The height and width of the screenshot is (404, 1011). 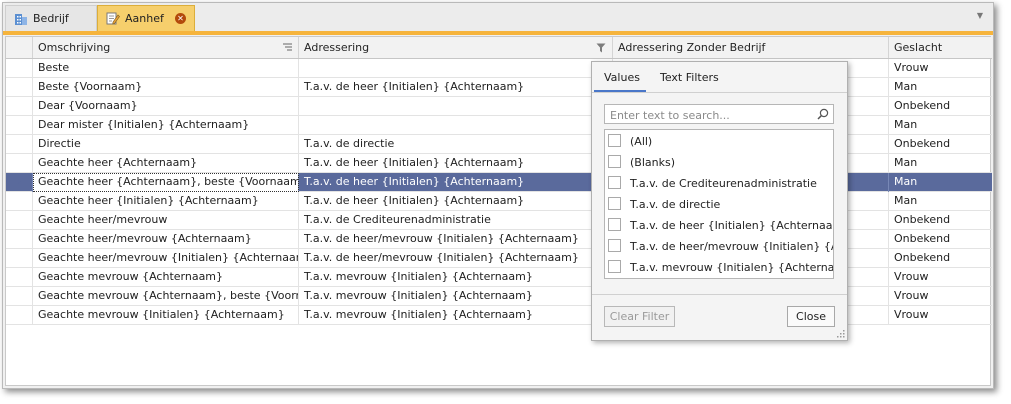 What do you see at coordinates (287, 47) in the screenshot?
I see `sort-icon` at bounding box center [287, 47].